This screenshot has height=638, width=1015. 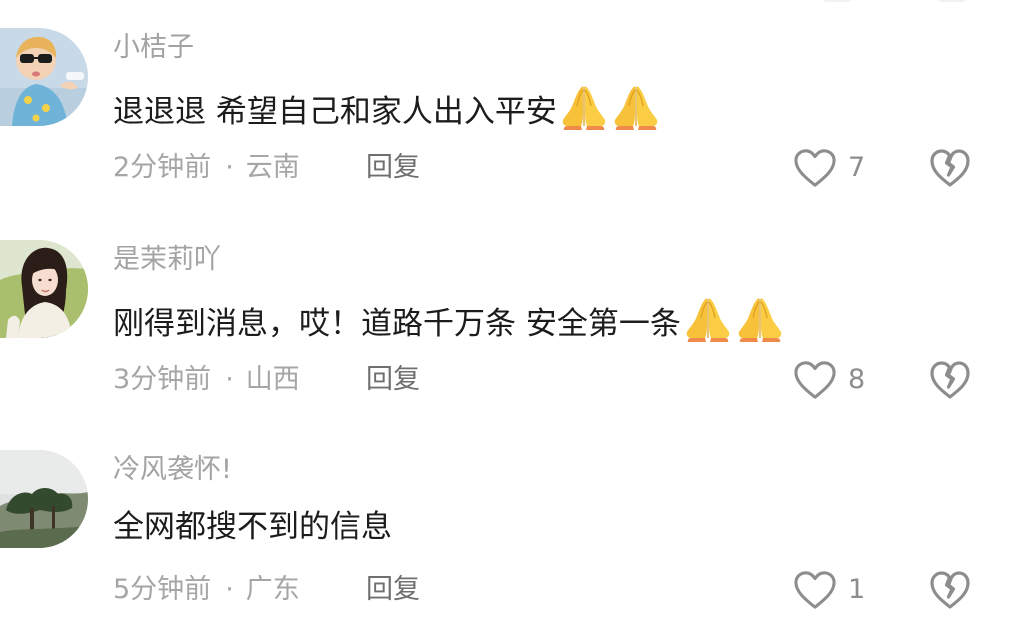 I want to click on like-count: 8, so click(x=857, y=379).